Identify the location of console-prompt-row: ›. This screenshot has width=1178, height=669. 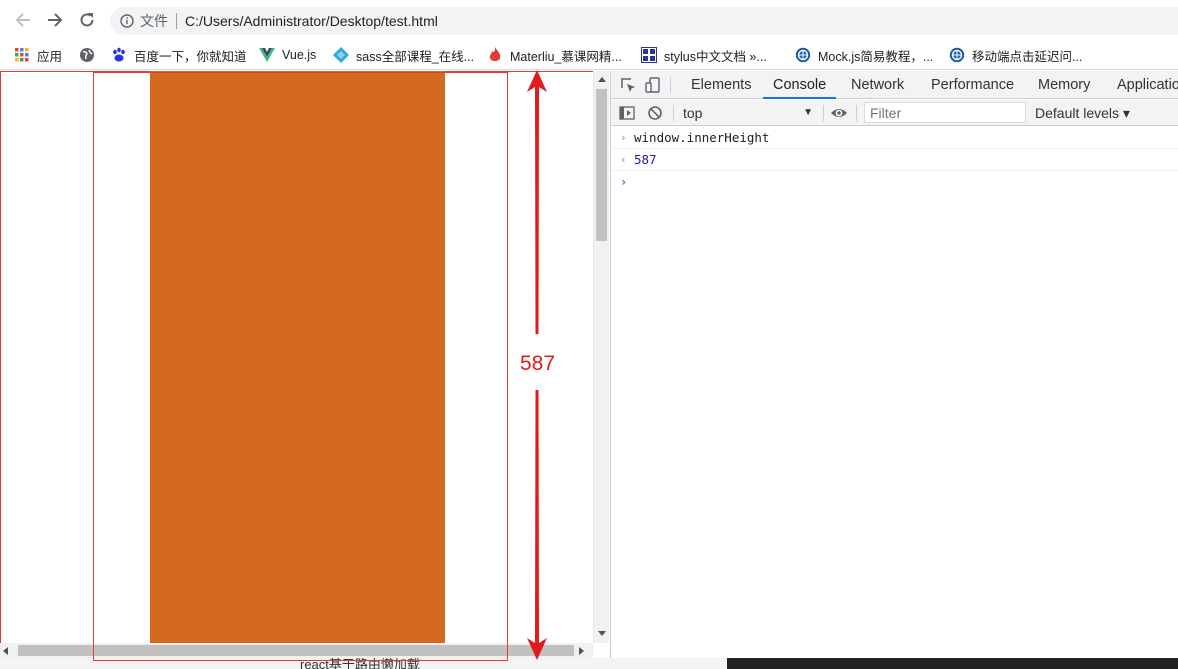
(894, 182).